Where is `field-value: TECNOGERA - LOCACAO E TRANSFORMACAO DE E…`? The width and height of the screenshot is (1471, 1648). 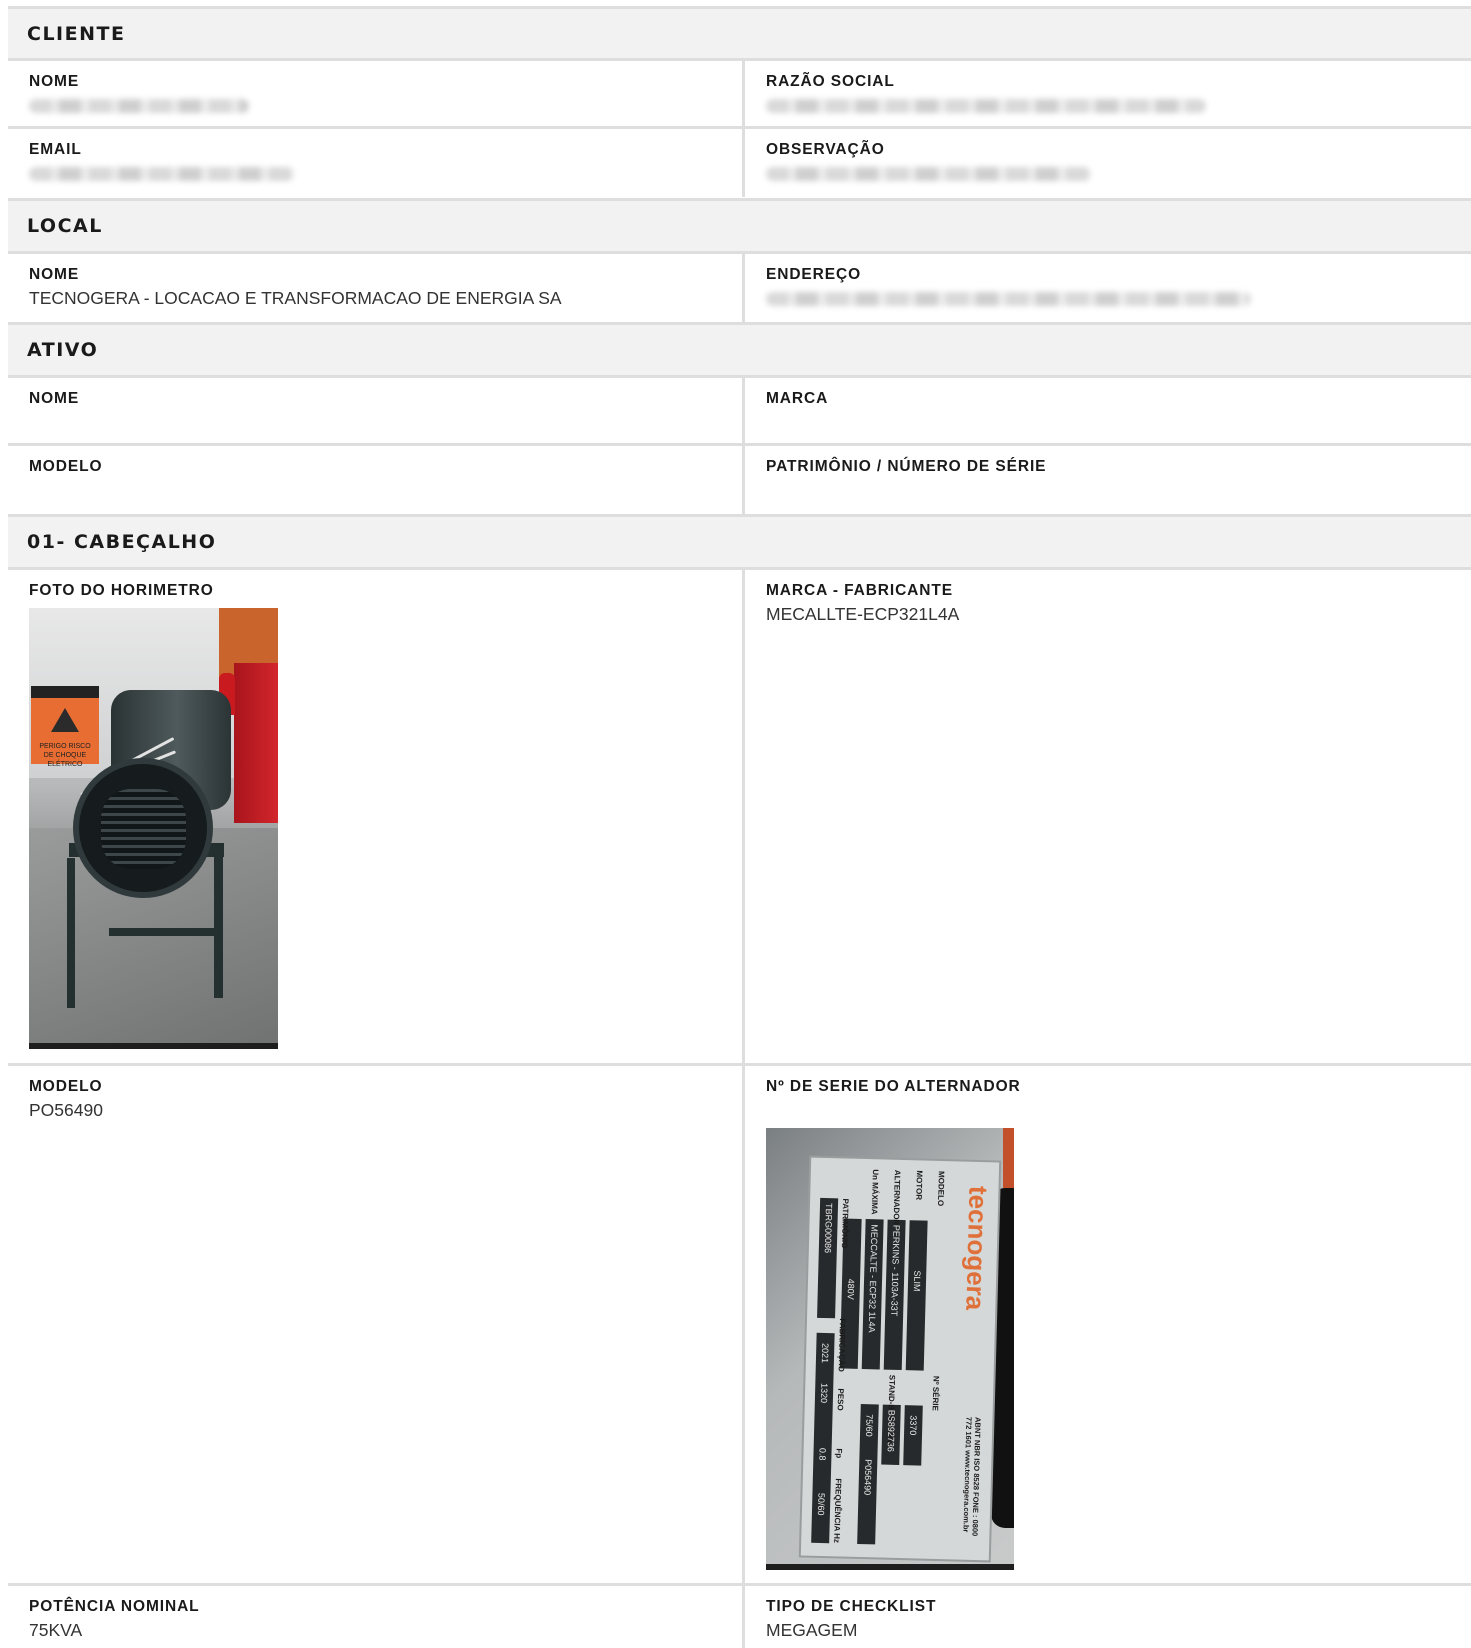
field-value: TECNOGERA - LOCACAO E TRANSFORMACAO DE E… is located at coordinates (295, 298).